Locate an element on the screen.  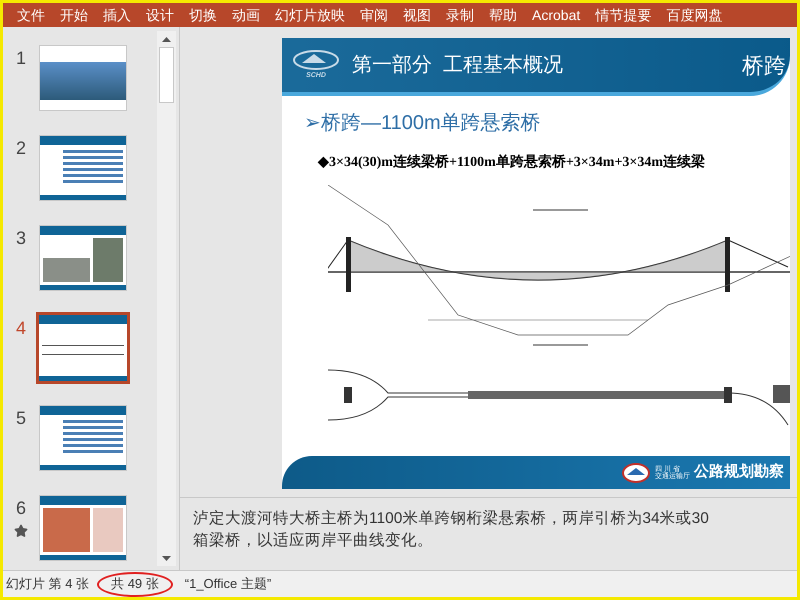
notes-text: 箱梁桥，以适应两岸平曲线变化。 is located at coordinates (313, 541).